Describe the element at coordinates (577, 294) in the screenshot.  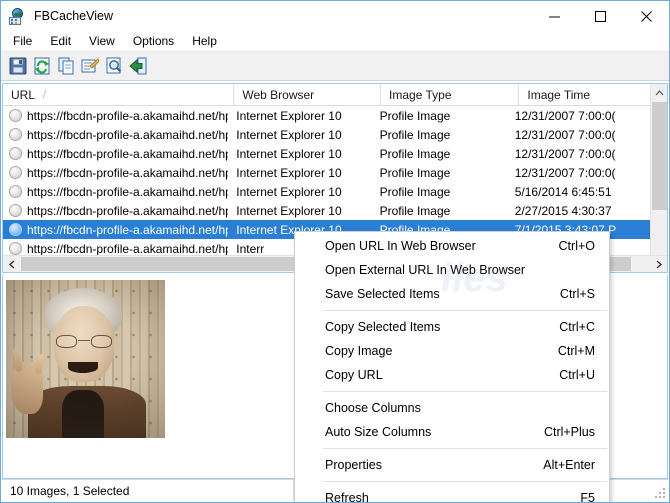
I see `menu-item-accel: Ctrl+S` at that location.